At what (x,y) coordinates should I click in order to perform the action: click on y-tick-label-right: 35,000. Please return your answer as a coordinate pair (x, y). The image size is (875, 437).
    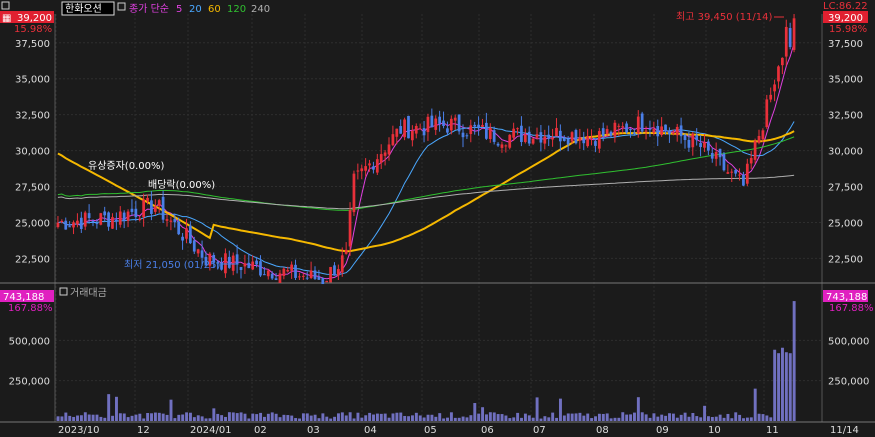
    Looking at the image, I should click on (845, 80).